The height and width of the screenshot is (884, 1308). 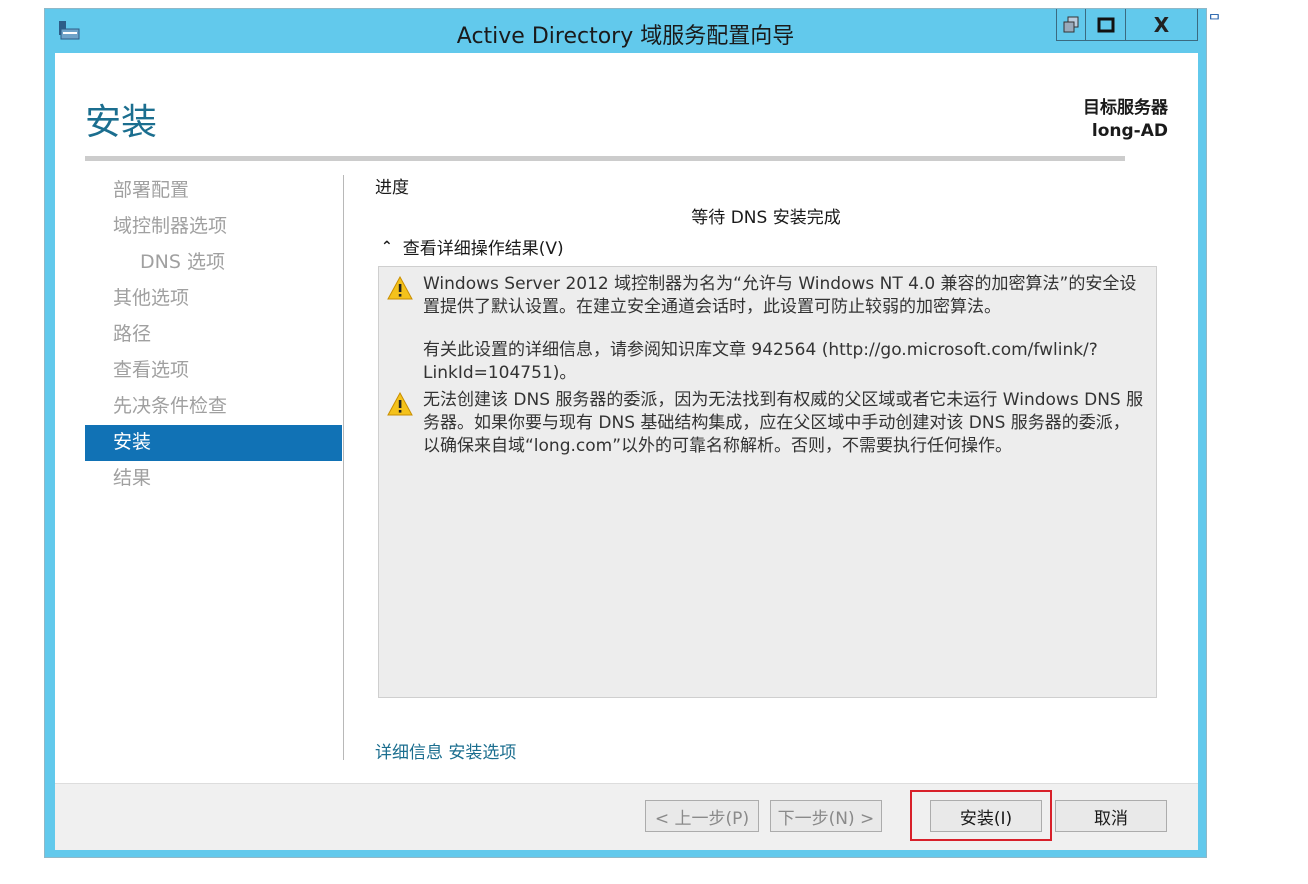 I want to click on target-server-name: long-AD, so click(x=1129, y=131).